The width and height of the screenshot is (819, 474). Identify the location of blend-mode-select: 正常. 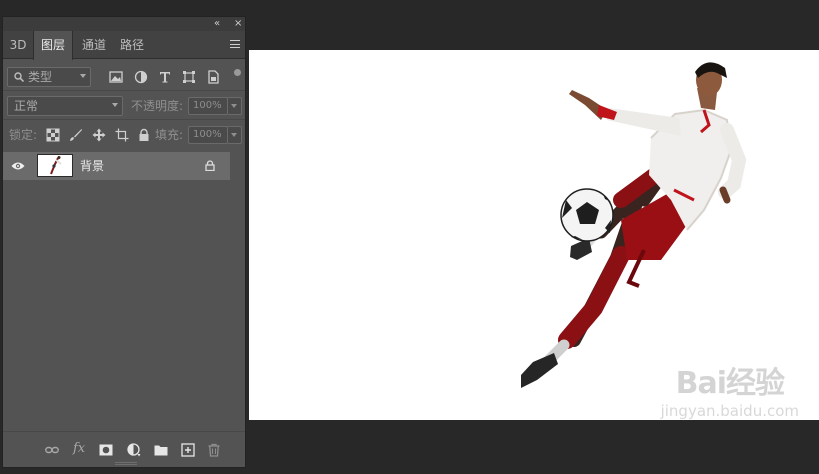
(65, 106).